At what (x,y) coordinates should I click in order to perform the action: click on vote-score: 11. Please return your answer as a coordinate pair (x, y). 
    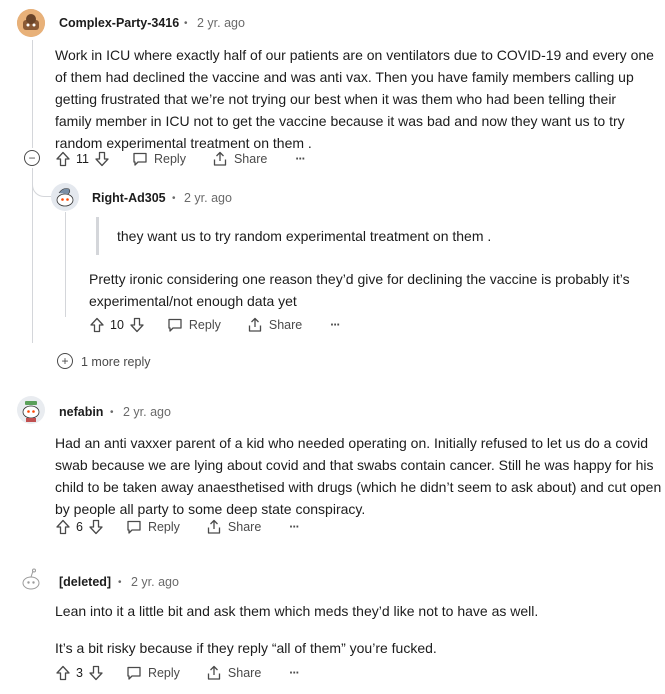
    Looking at the image, I should click on (82, 159).